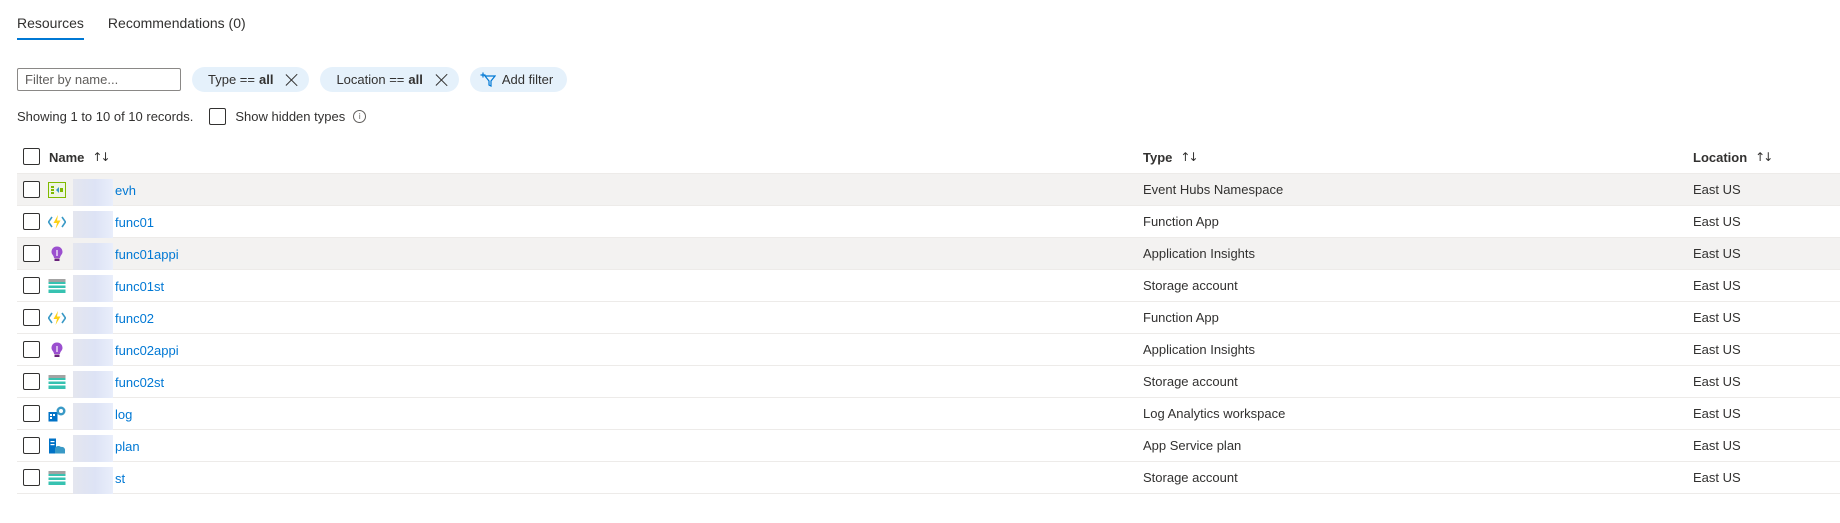 Image resolution: width=1840 pixels, height=523 pixels. Describe the element at coordinates (127, 447) in the screenshot. I see `resource-name-link: plan` at that location.